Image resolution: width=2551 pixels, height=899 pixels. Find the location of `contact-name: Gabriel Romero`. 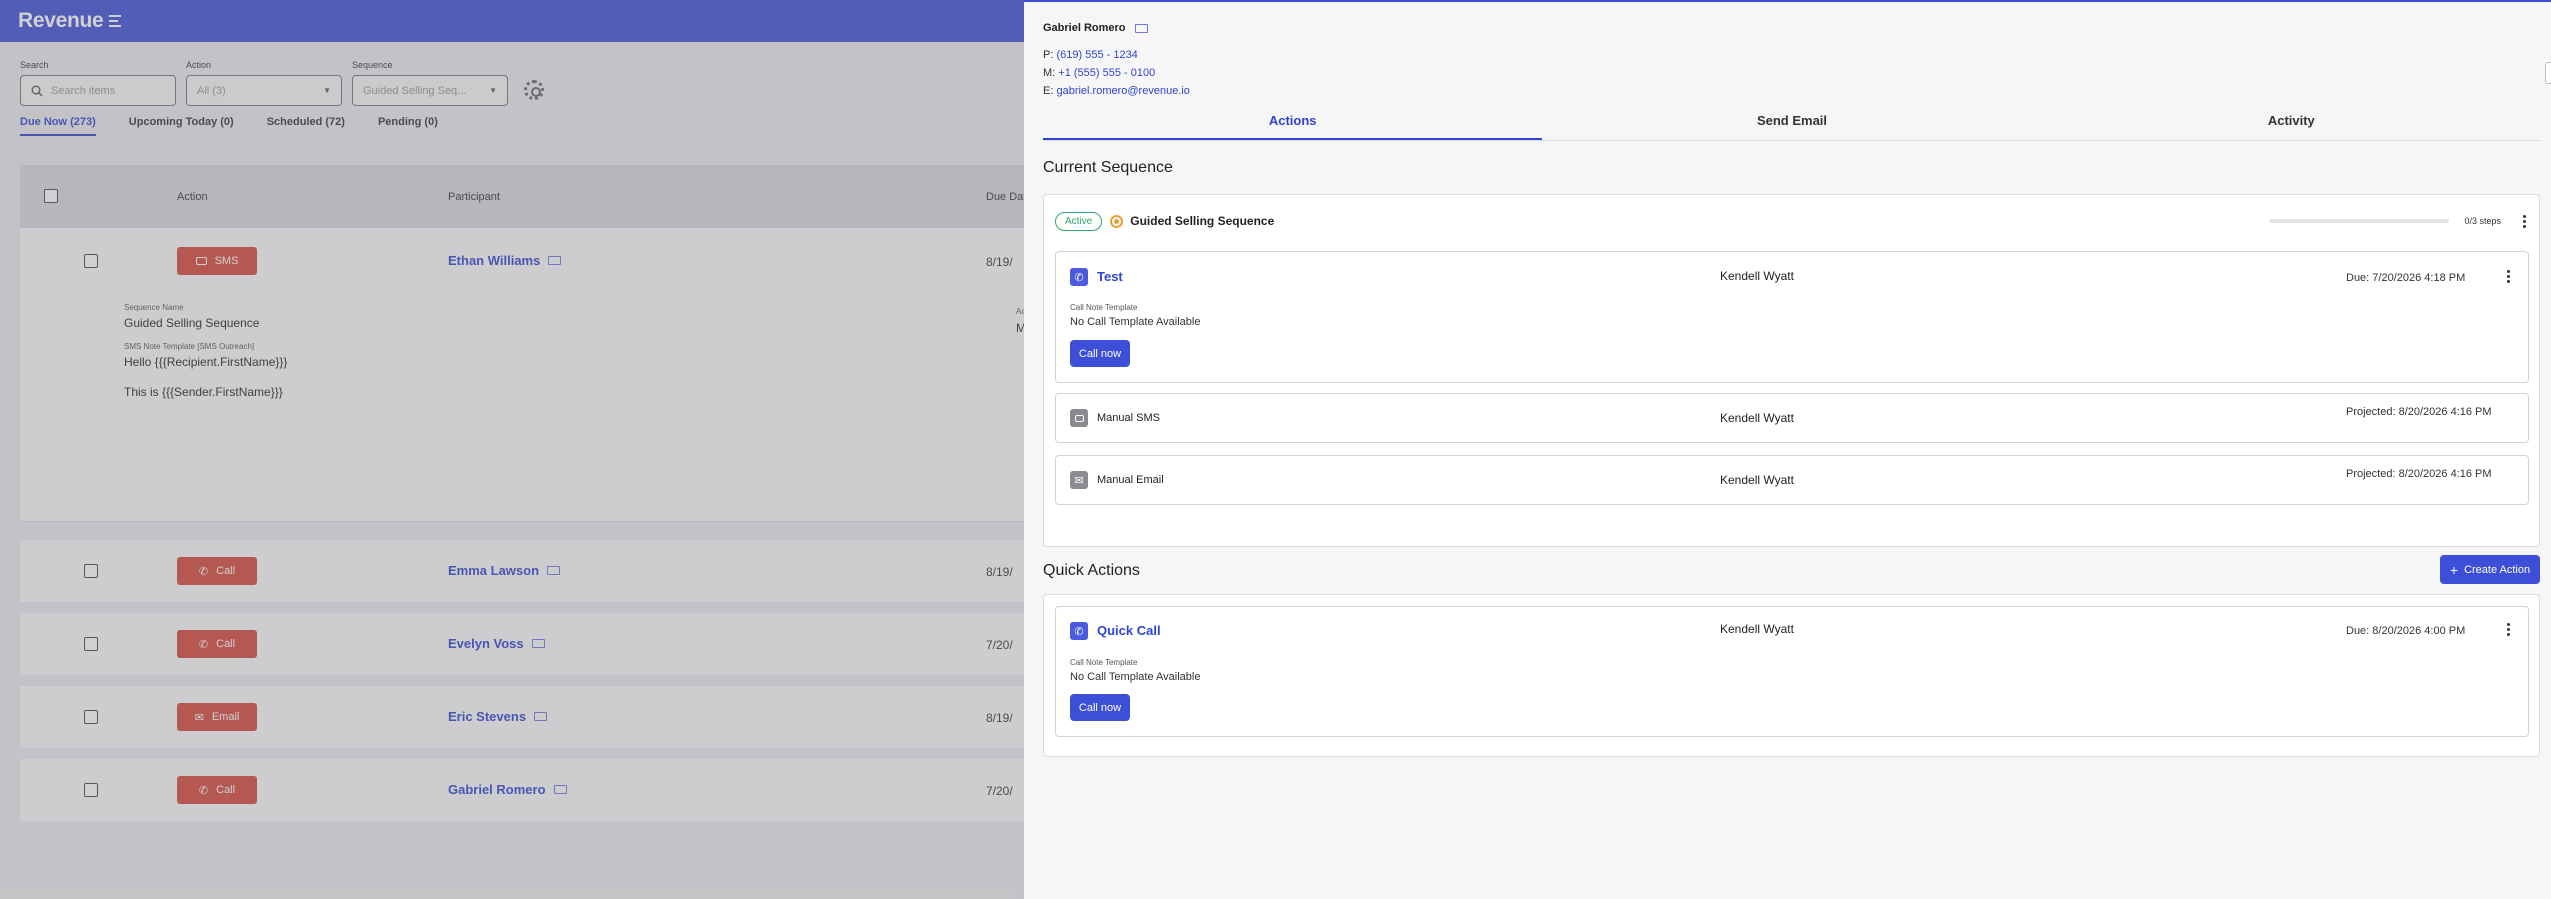

contact-name: Gabriel Romero is located at coordinates (1084, 28).